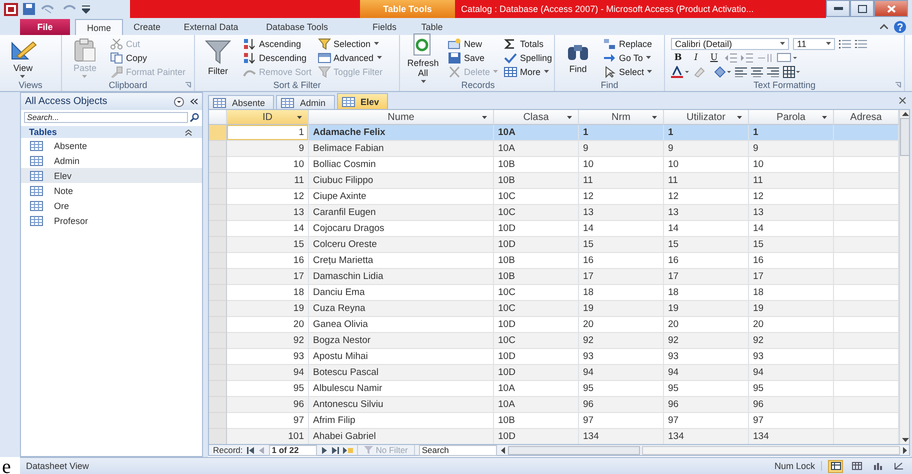 The width and height of the screenshot is (912, 474). Describe the element at coordinates (578, 57) in the screenshot. I see `ribbon-button: Find` at that location.